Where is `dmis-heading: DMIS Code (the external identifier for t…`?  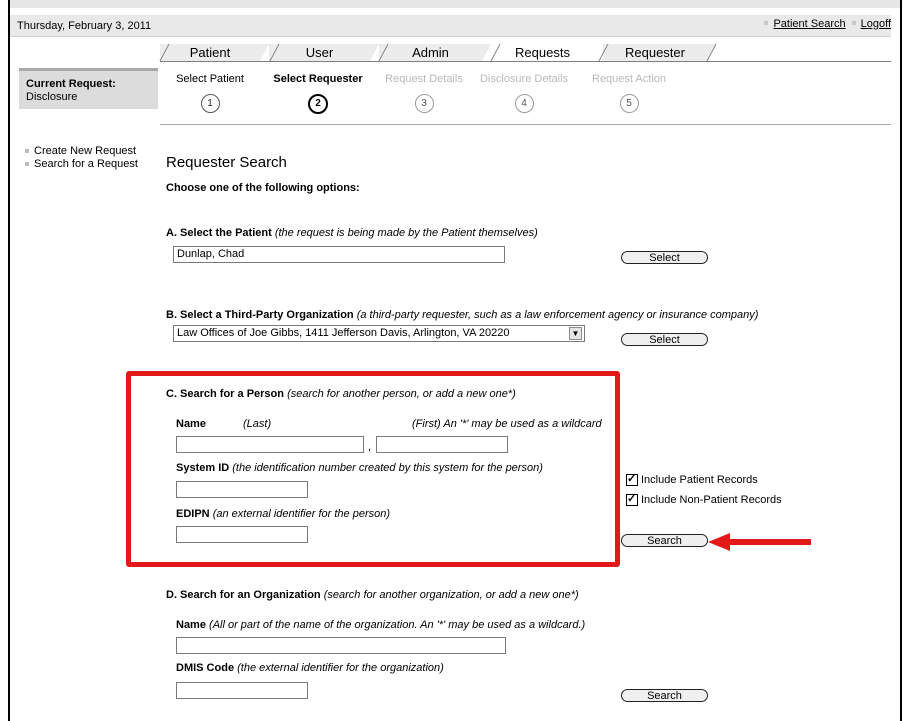
dmis-heading: DMIS Code (the external identifier for t… is located at coordinates (310, 668).